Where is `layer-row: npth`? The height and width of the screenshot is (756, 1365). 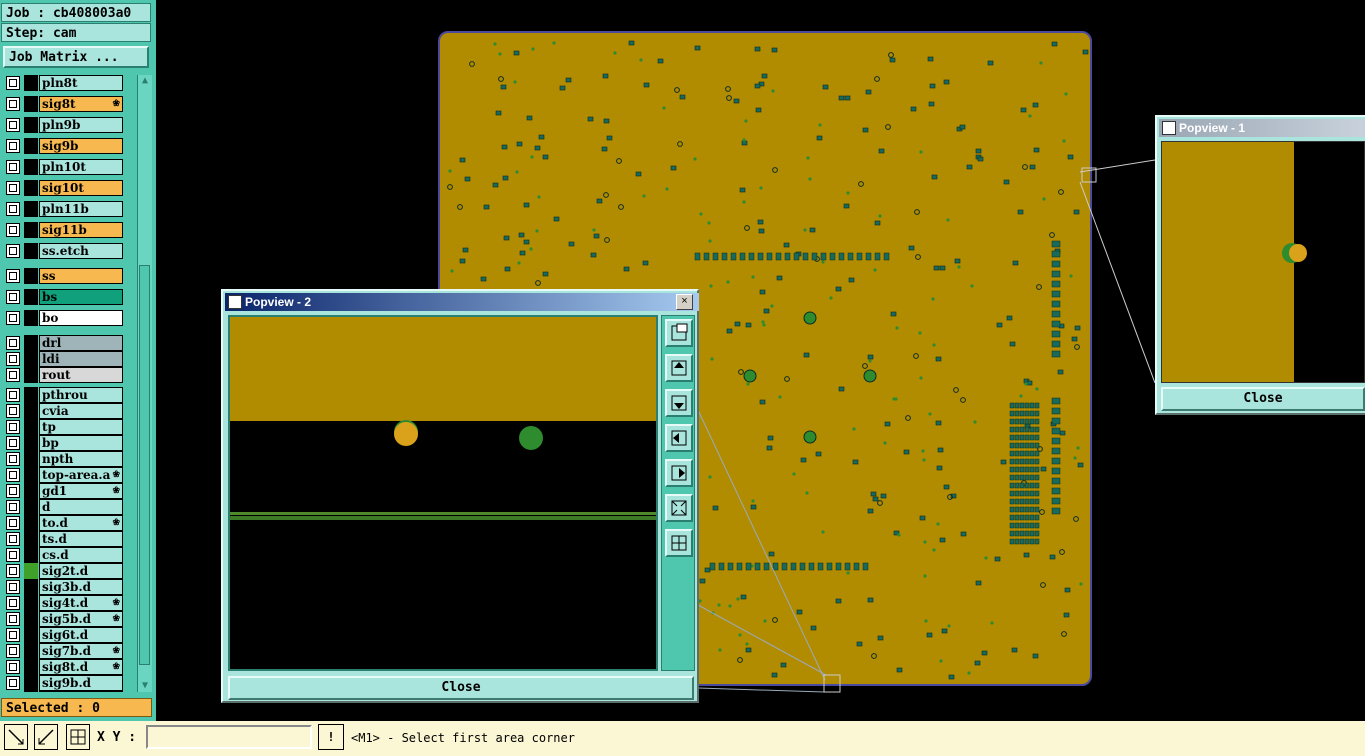
layer-row: npth is located at coordinates (64, 459).